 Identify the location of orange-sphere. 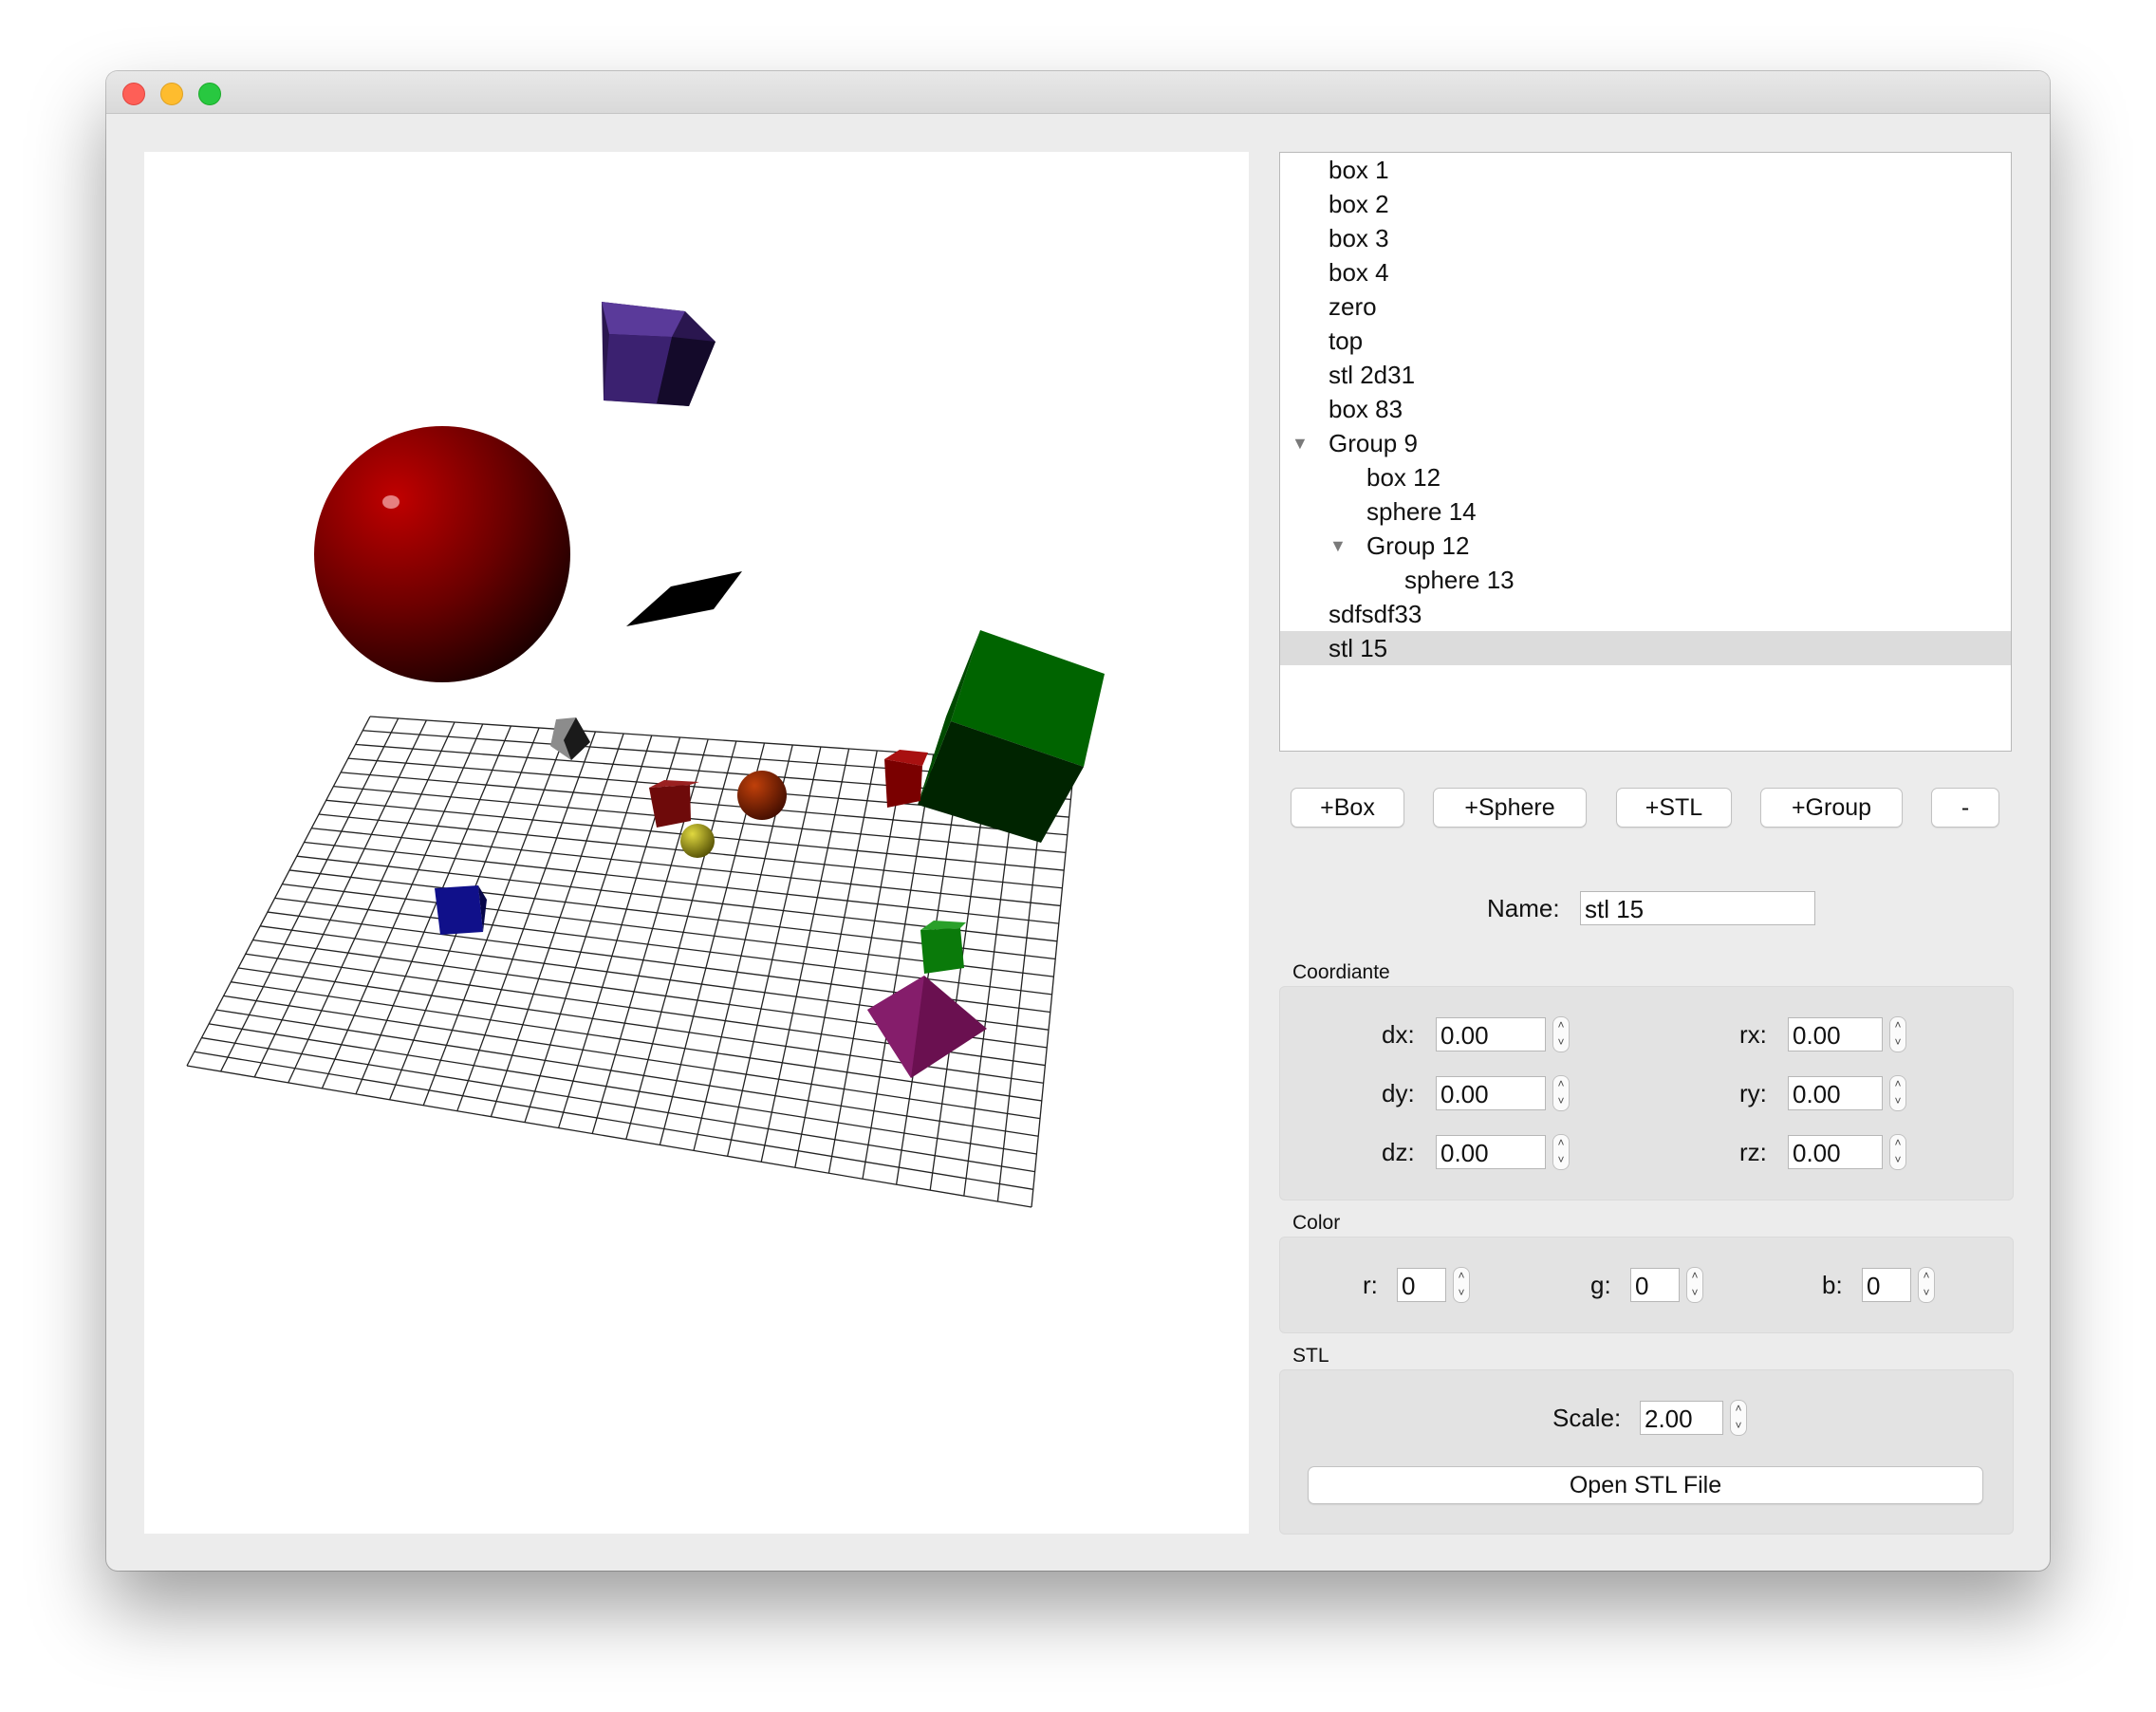
(762, 795).